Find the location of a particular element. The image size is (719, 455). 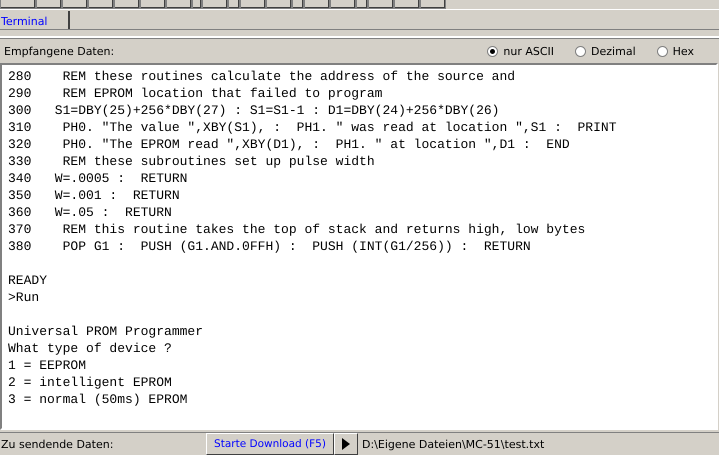

terminal-line: What type of device ? is located at coordinates (90, 348).